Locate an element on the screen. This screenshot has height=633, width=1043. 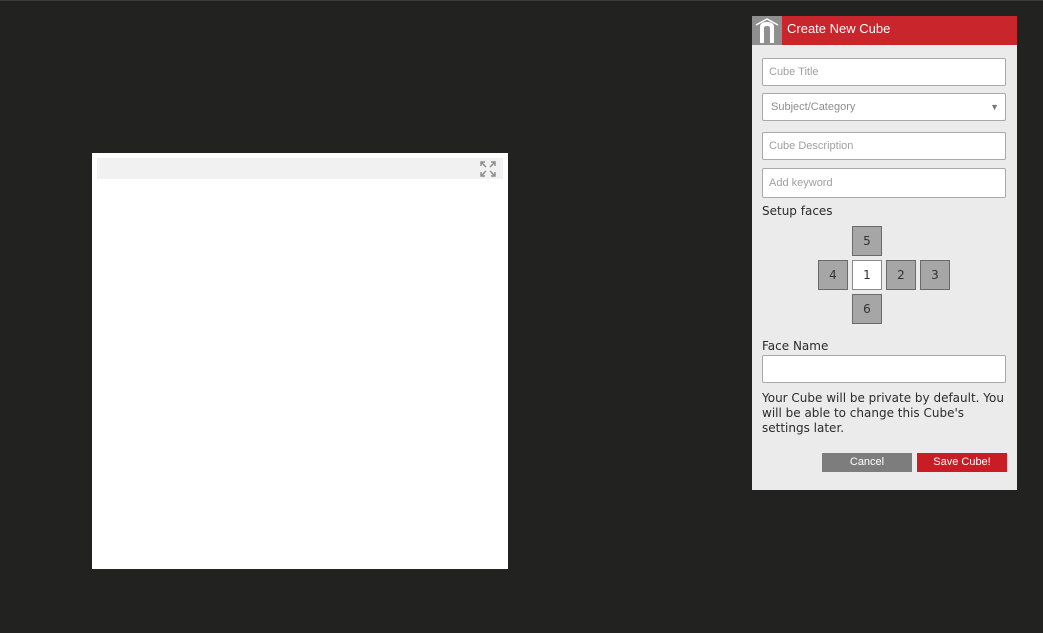
cube-description-input is located at coordinates (884, 146).